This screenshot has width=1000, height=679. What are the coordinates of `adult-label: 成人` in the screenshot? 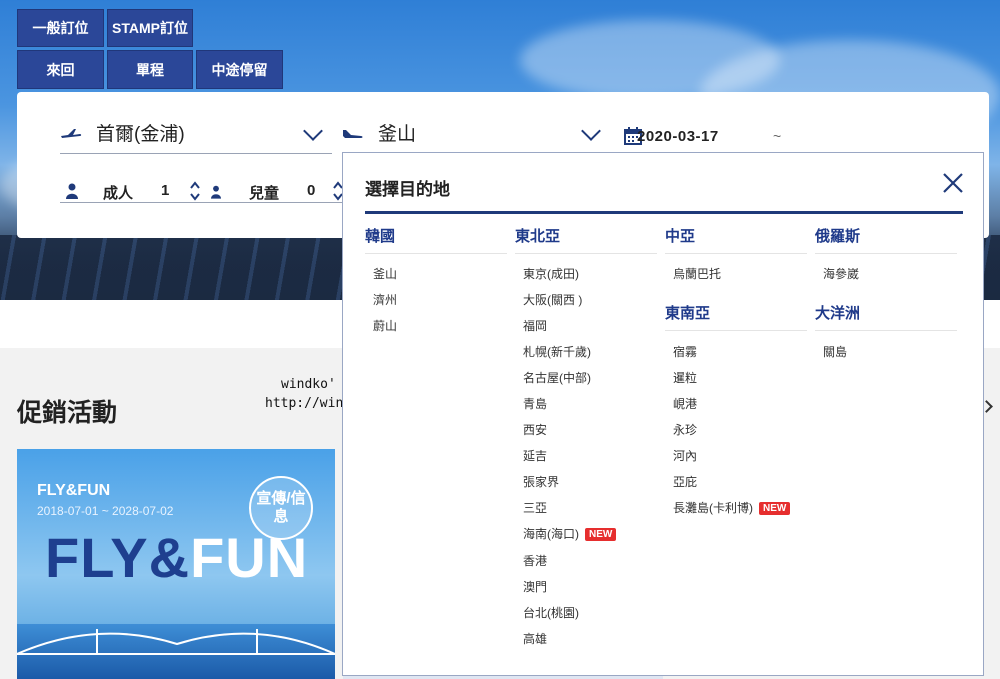 It's located at (118, 193).